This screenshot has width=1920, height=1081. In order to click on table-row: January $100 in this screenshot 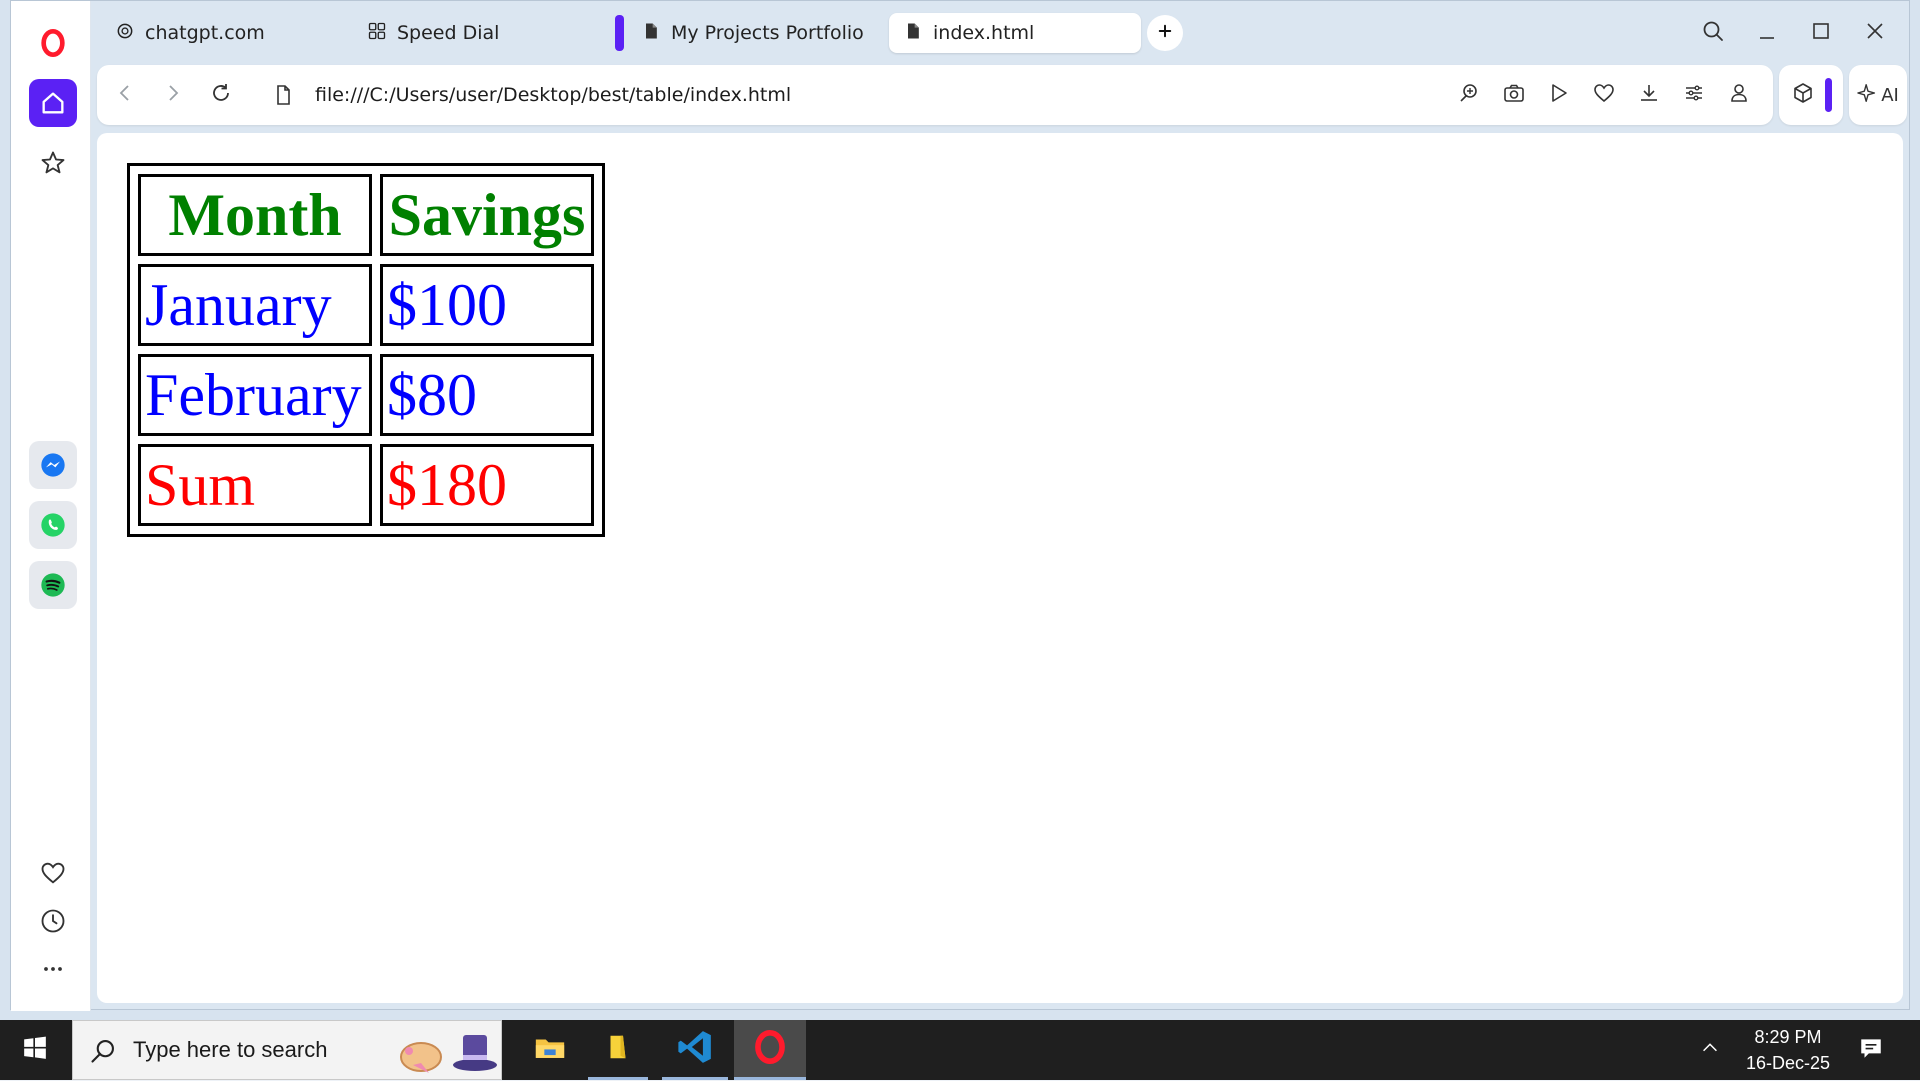, I will do `click(366, 305)`.